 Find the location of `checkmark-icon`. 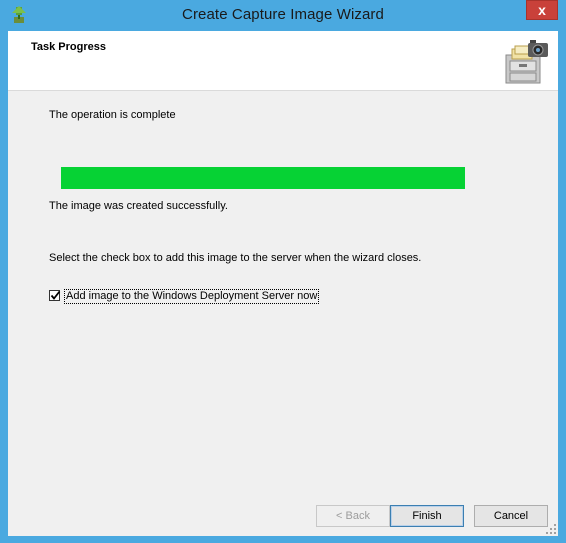

checkmark-icon is located at coordinates (55, 295).